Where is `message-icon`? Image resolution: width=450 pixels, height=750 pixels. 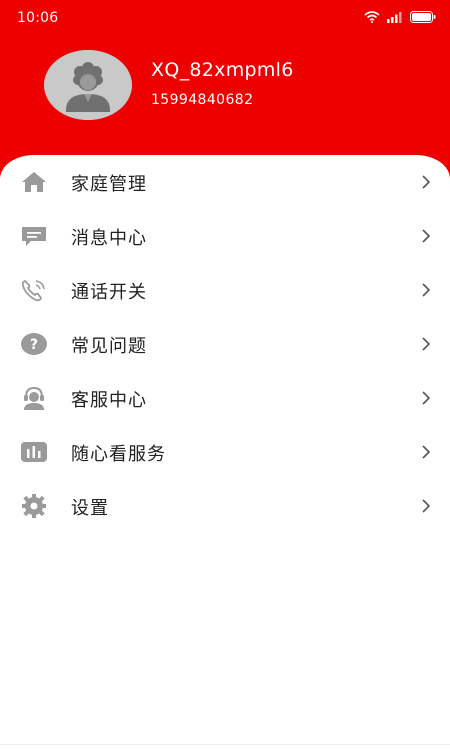
message-icon is located at coordinates (34, 236).